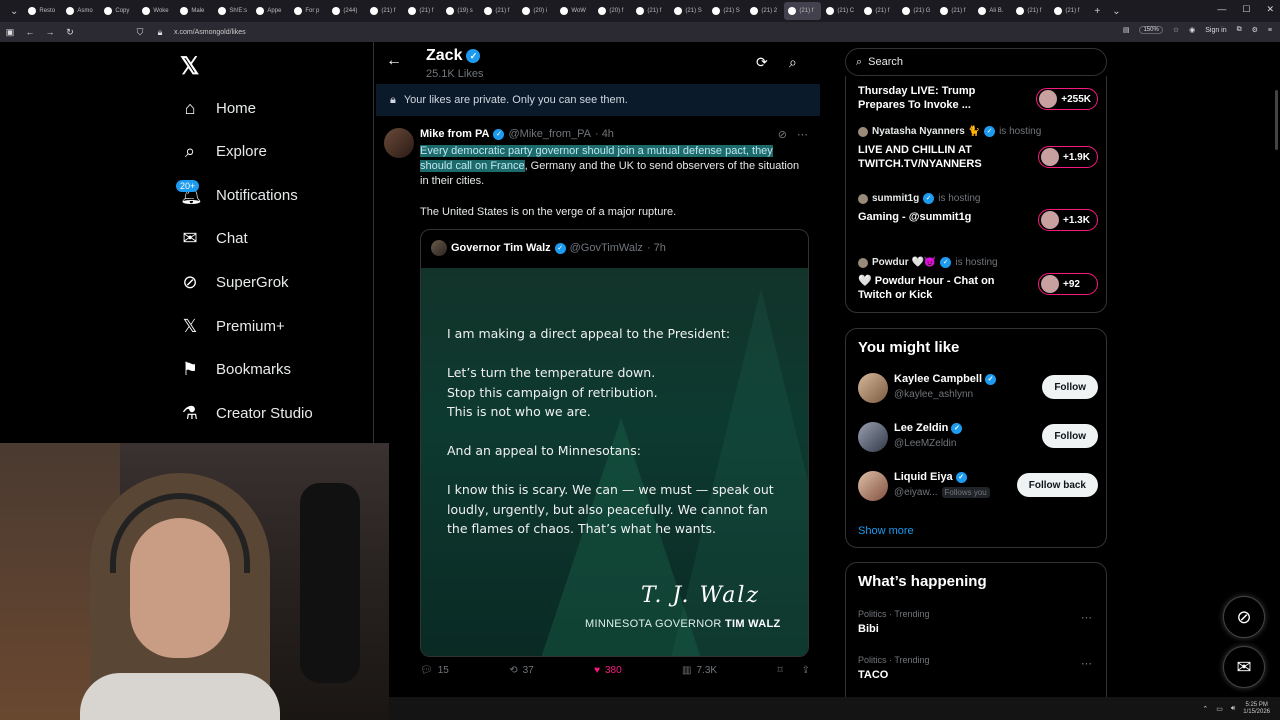  Describe the element at coordinates (210, 32) in the screenshot. I see `url-bar: x.com/Asmongold/likes` at that location.